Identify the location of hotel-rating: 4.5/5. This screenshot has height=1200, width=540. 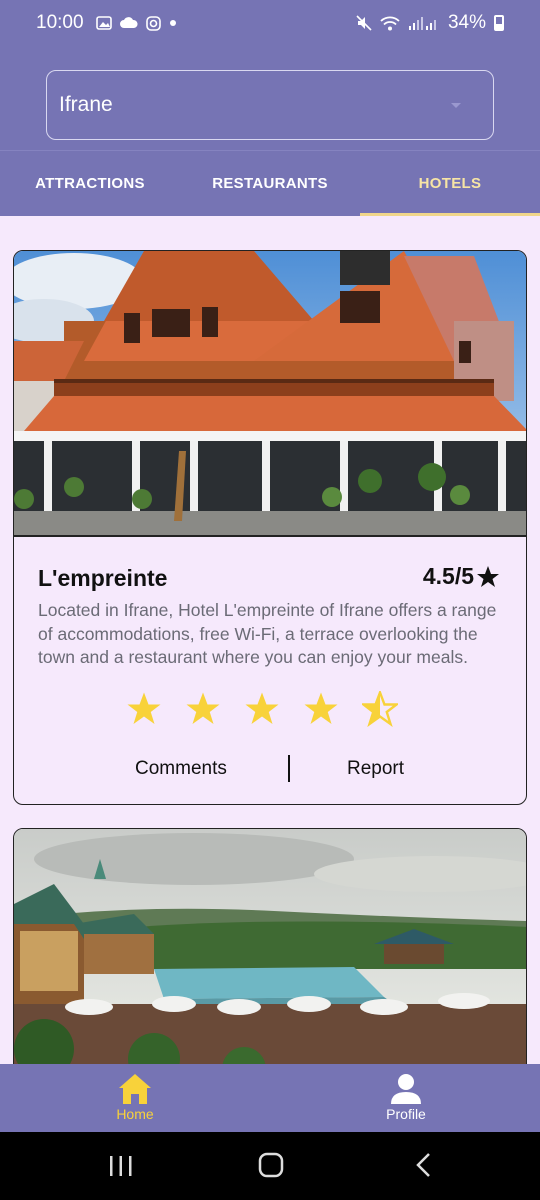
(461, 576).